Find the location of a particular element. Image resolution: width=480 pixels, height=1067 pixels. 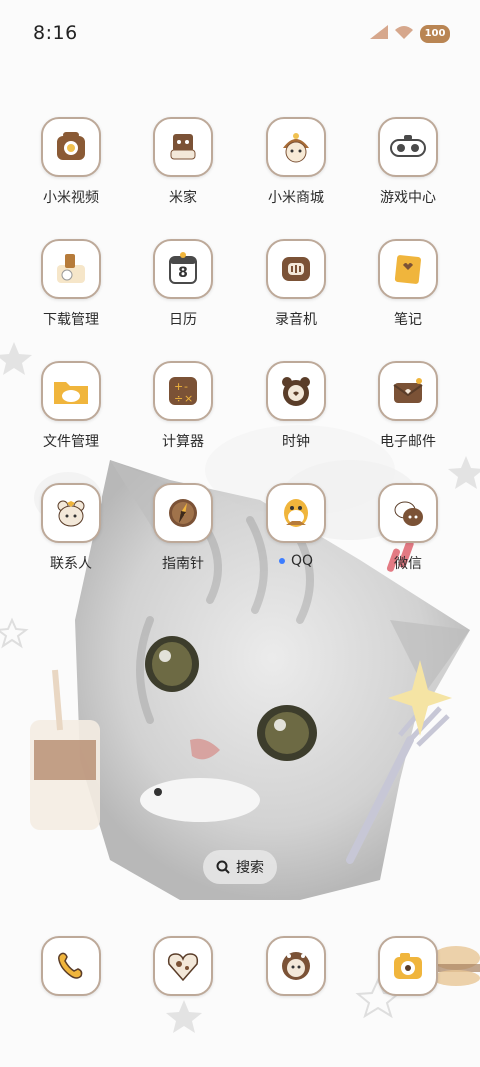

app-compass: 指南针 is located at coordinates (183, 528).